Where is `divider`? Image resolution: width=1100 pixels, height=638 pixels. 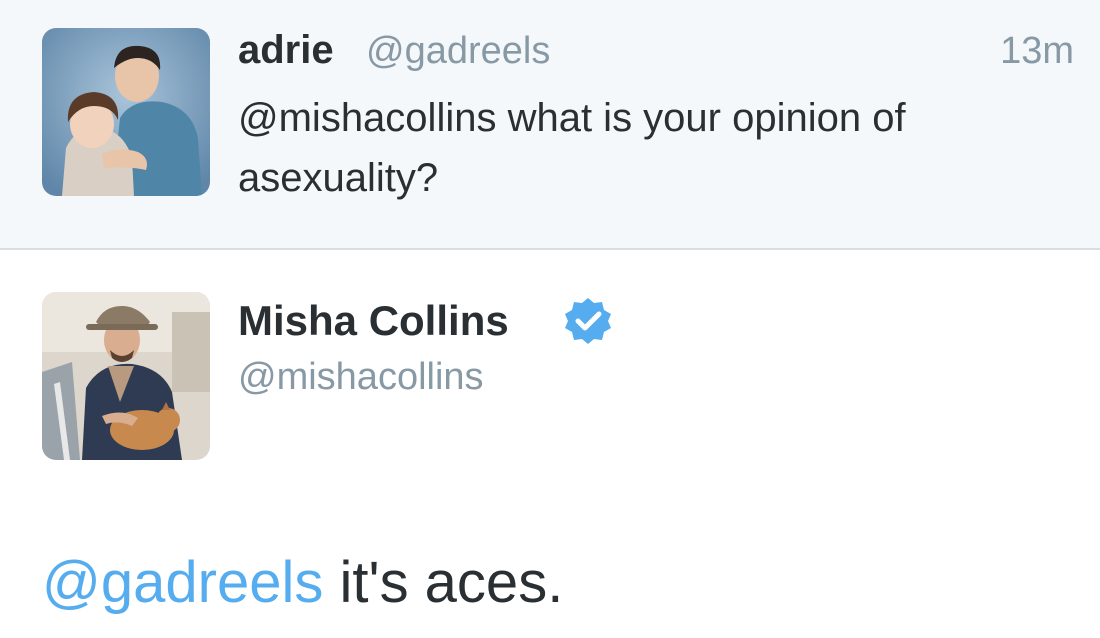
divider is located at coordinates (550, 249).